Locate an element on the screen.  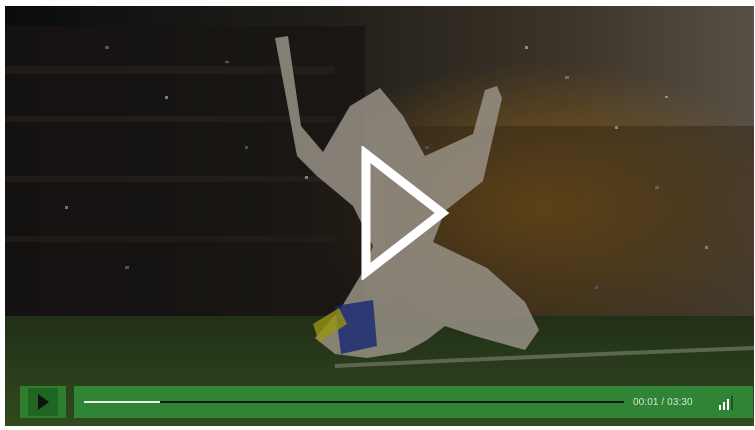
timeline-area: 00:01 / 03:30 is located at coordinates (413, 402).